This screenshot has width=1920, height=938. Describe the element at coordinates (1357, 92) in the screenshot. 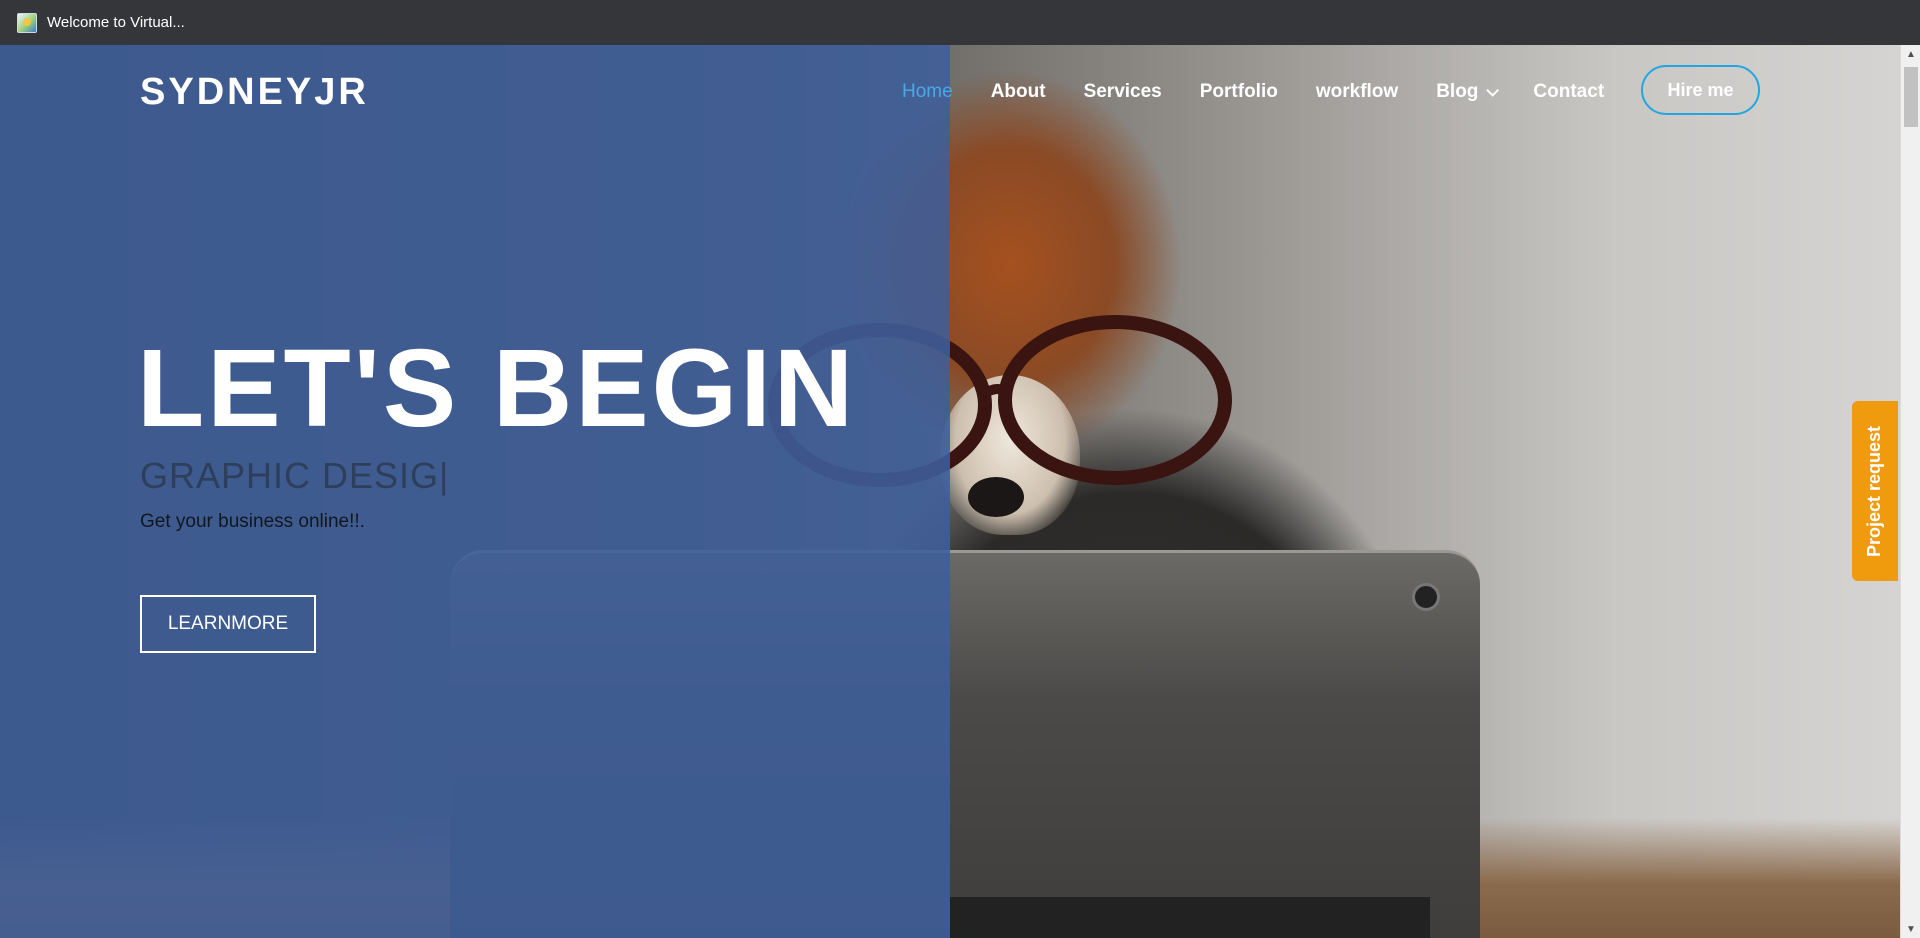

I see `nav-workflow: workflow` at that location.